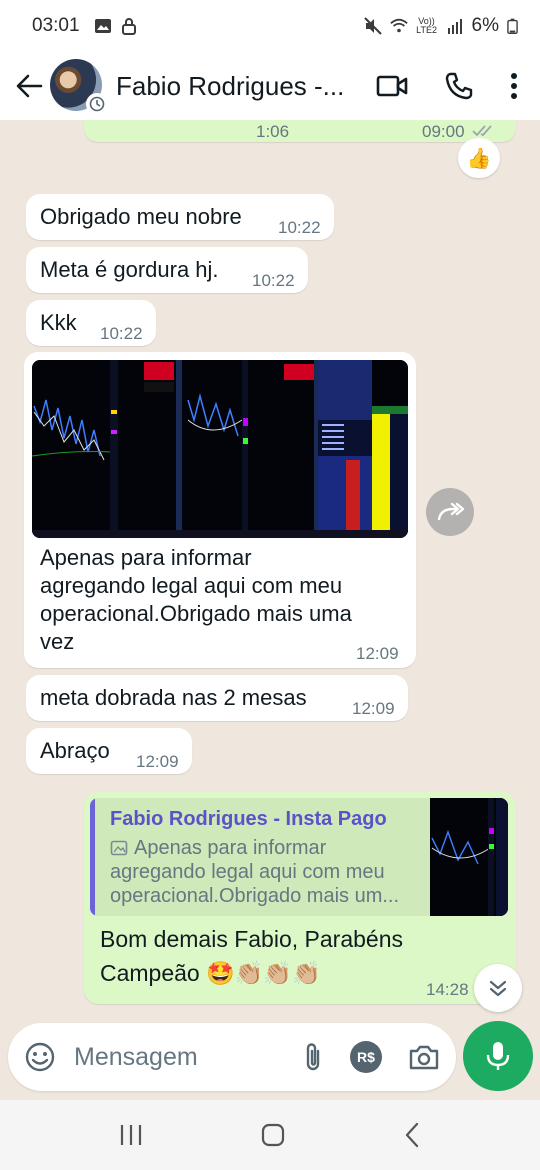 This screenshot has width=540, height=1170. I want to click on incoming-message: Abraço 12:09, so click(109, 751).